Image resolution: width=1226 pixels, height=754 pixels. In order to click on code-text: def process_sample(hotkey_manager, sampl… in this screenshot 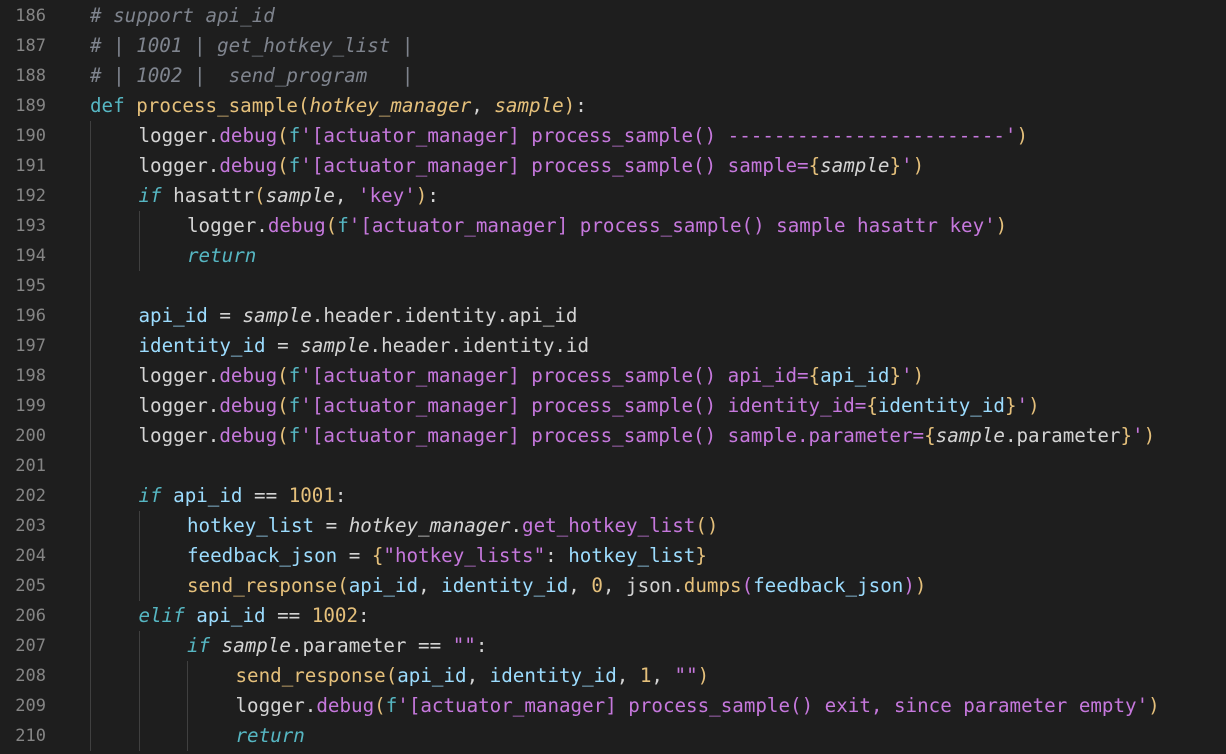, I will do `click(338, 106)`.